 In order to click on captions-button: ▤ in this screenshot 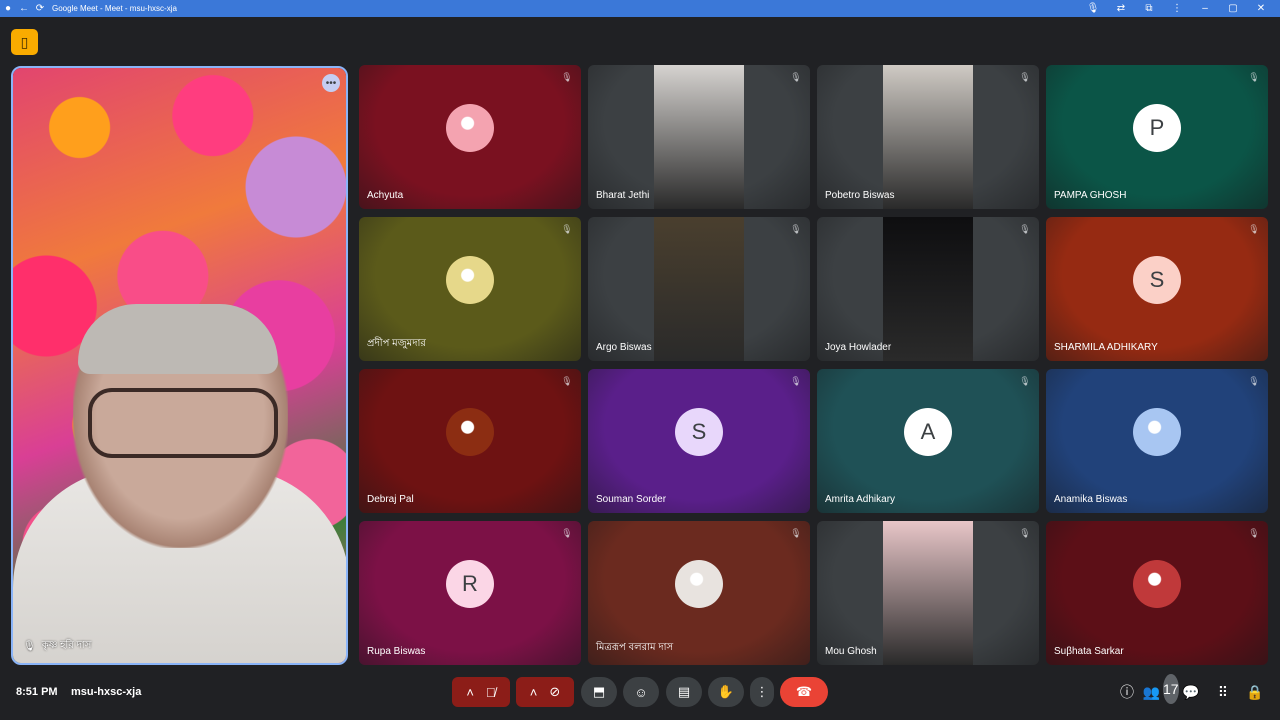, I will do `click(684, 692)`.